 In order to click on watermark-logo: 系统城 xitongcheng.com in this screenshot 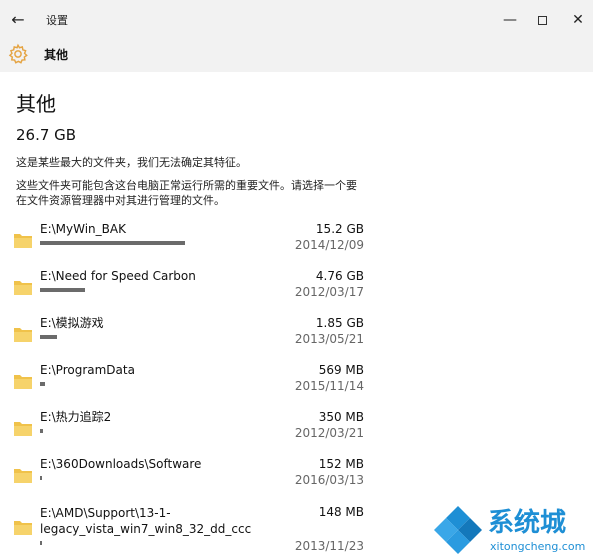, I will do `click(511, 530)`.